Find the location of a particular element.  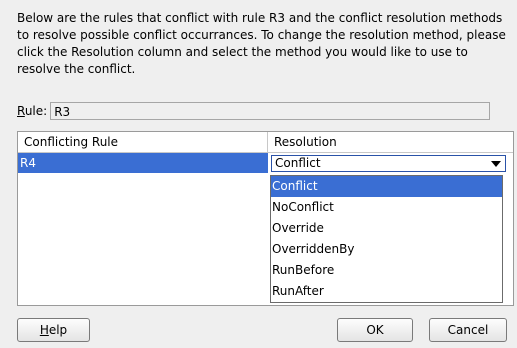

table-header: Conflicting Rule Resolution is located at coordinates (265, 142).